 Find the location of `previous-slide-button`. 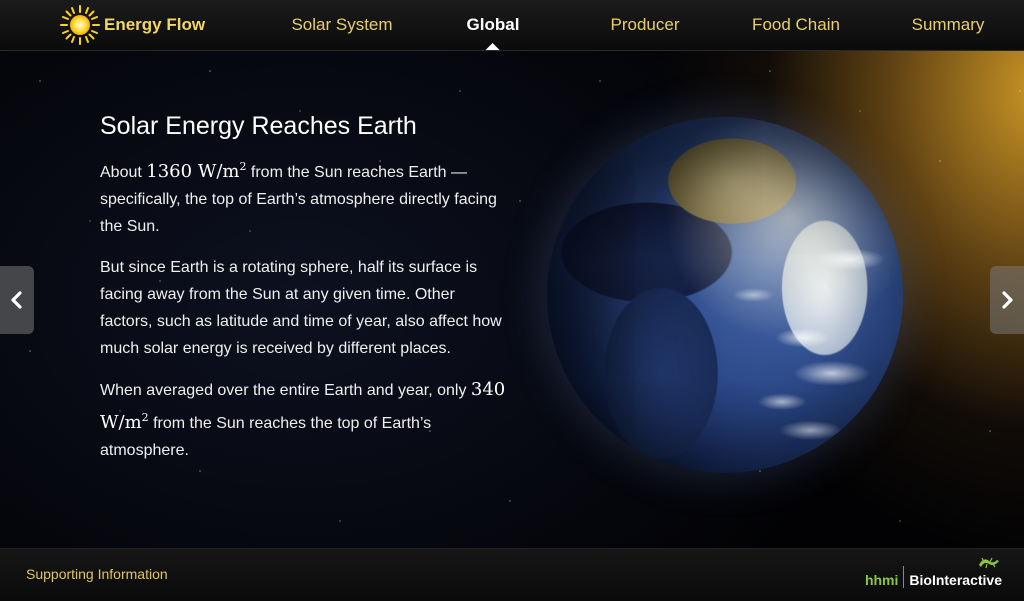

previous-slide-button is located at coordinates (17, 300).